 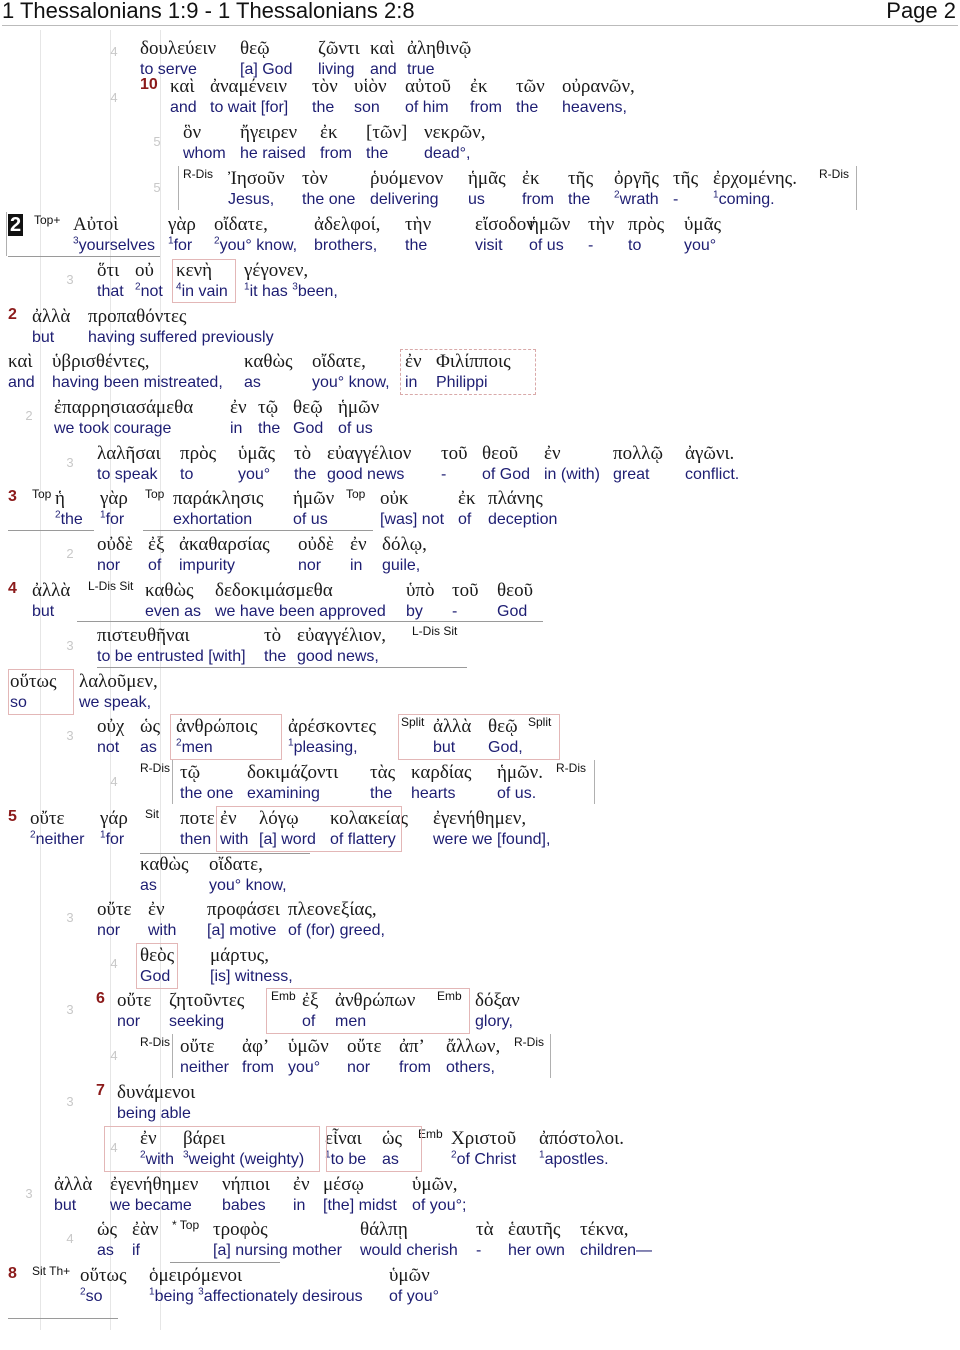 What do you see at coordinates (420, 601) in the screenshot?
I see `word-pair: ὑπὸ by` at bounding box center [420, 601].